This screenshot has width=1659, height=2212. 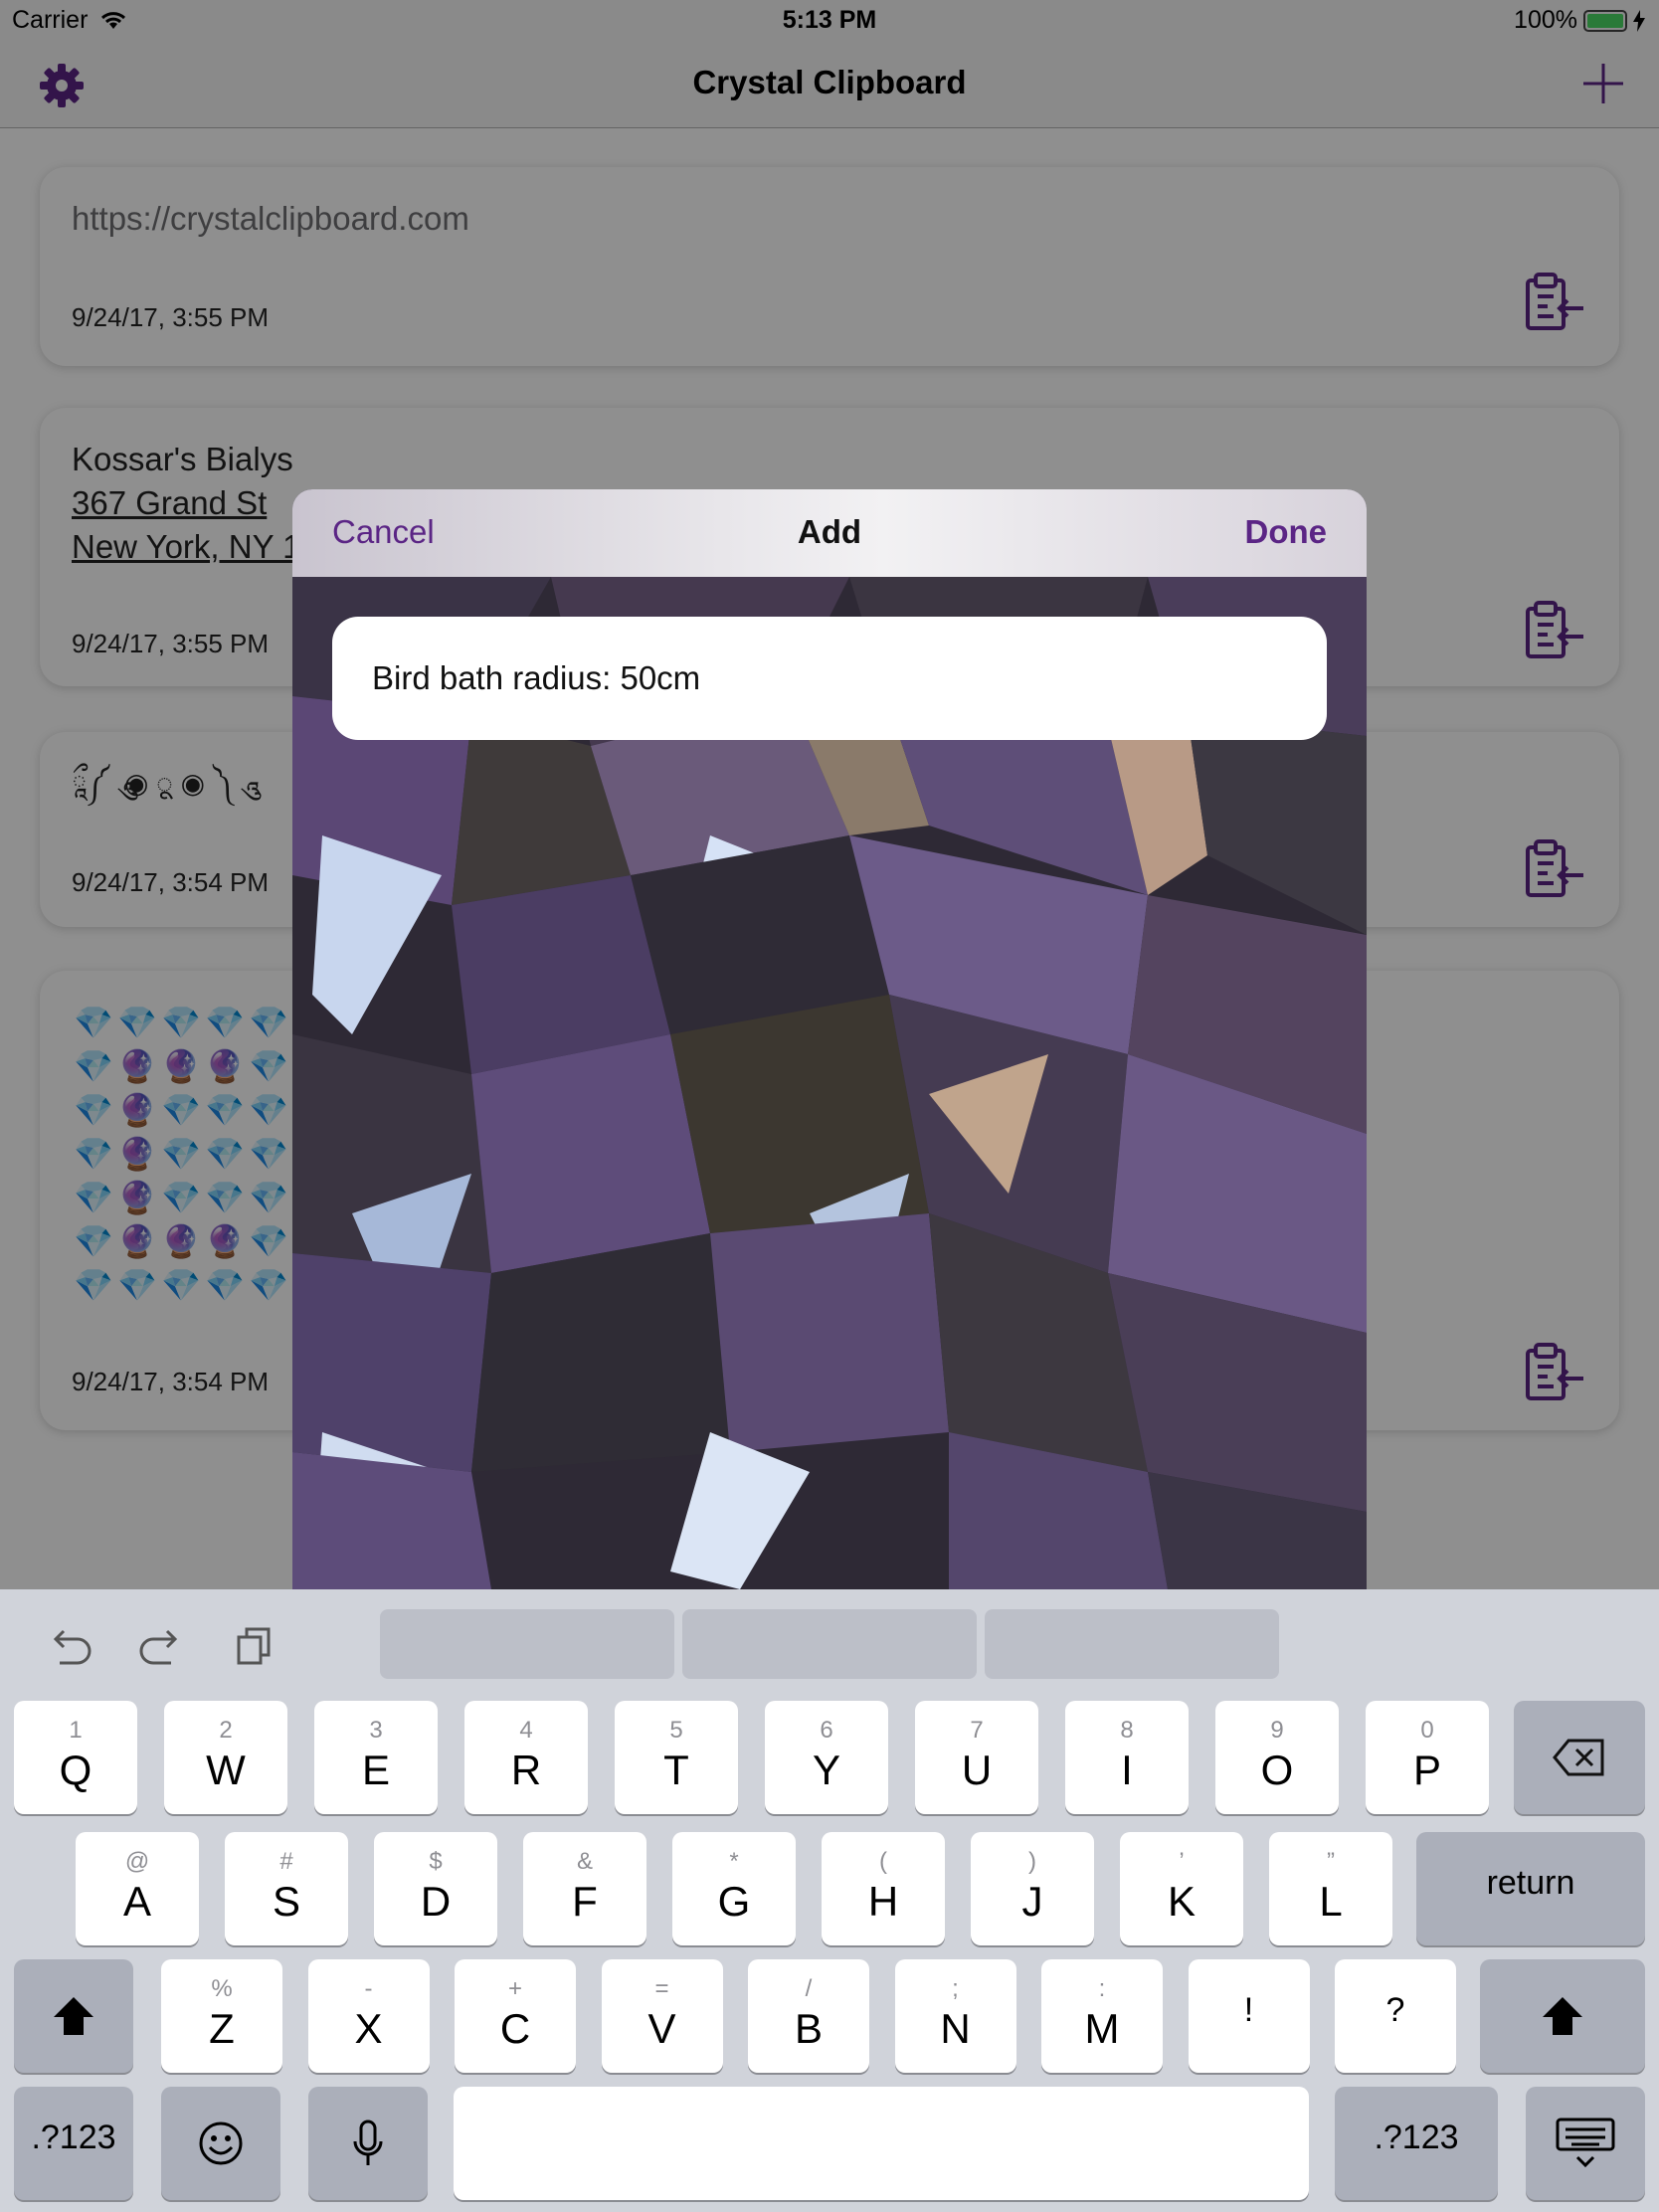 I want to click on key-label: Z, so click(x=222, y=2028).